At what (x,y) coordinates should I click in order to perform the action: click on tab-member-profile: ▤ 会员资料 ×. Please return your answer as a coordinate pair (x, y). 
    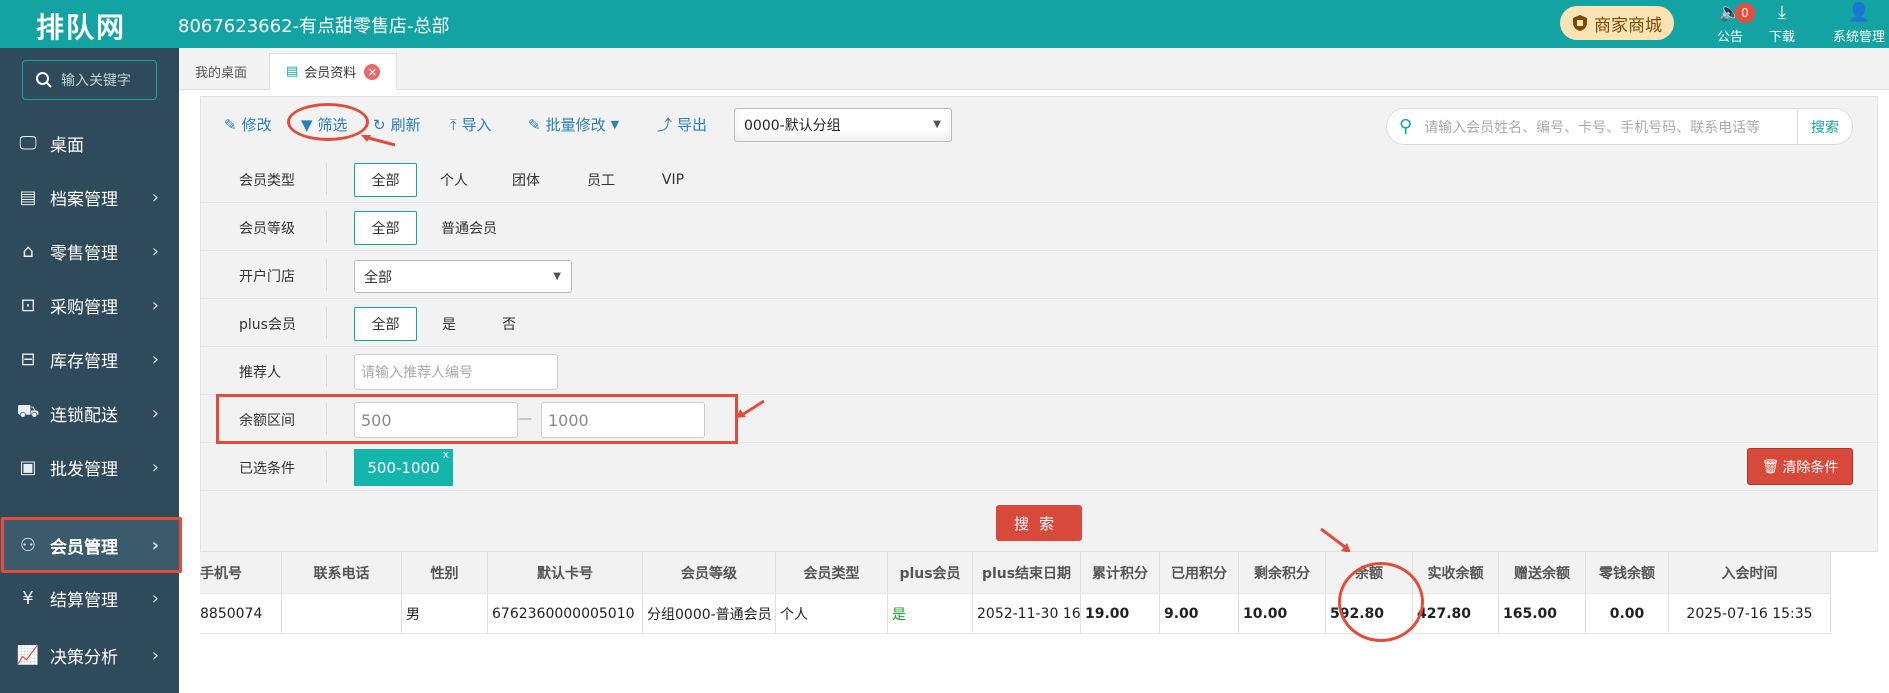
    Looking at the image, I should click on (333, 71).